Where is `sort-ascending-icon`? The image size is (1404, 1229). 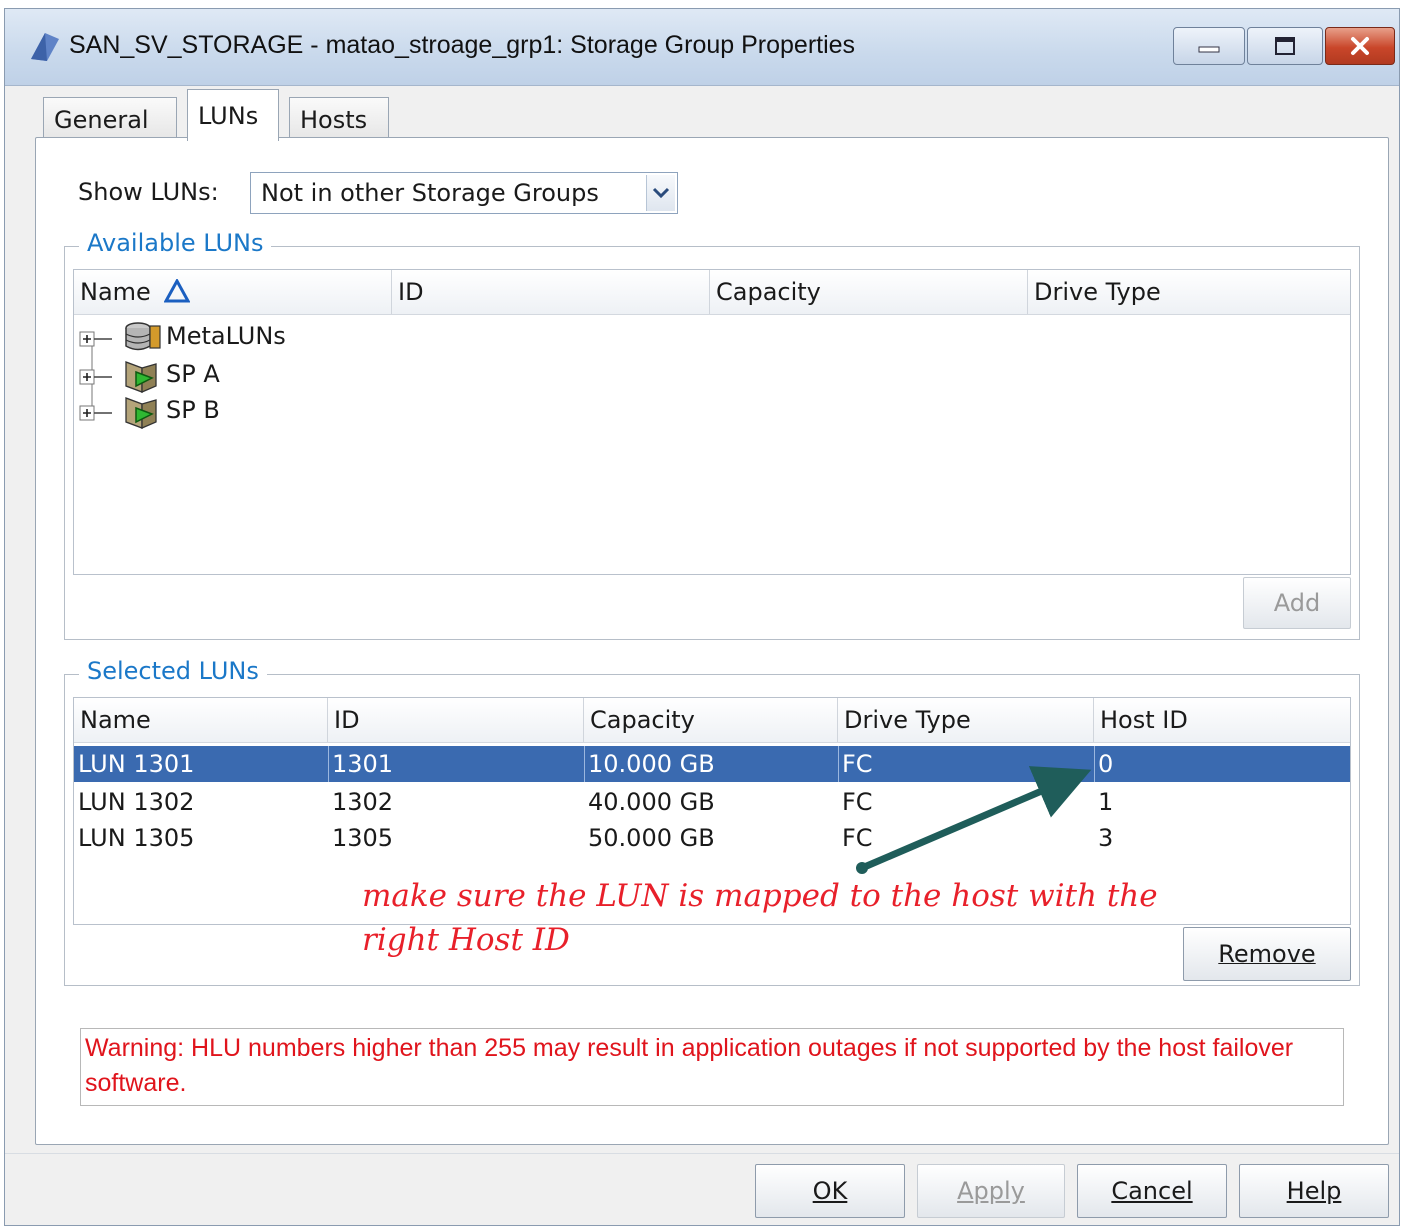
sort-ascending-icon is located at coordinates (177, 290).